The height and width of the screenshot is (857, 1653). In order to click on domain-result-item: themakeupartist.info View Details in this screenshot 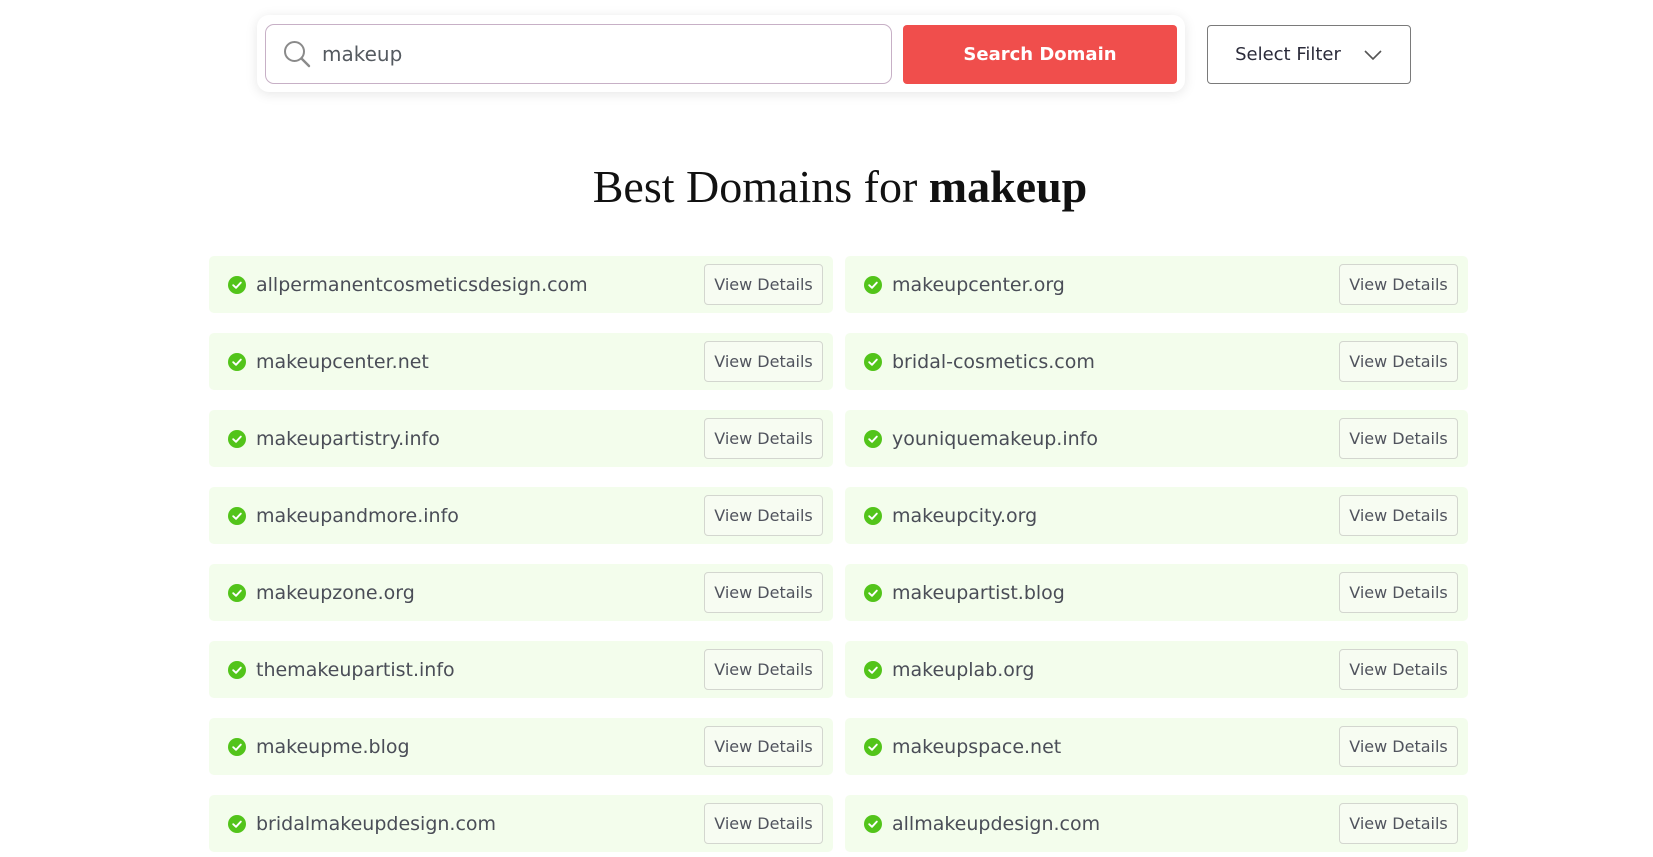, I will do `click(521, 669)`.